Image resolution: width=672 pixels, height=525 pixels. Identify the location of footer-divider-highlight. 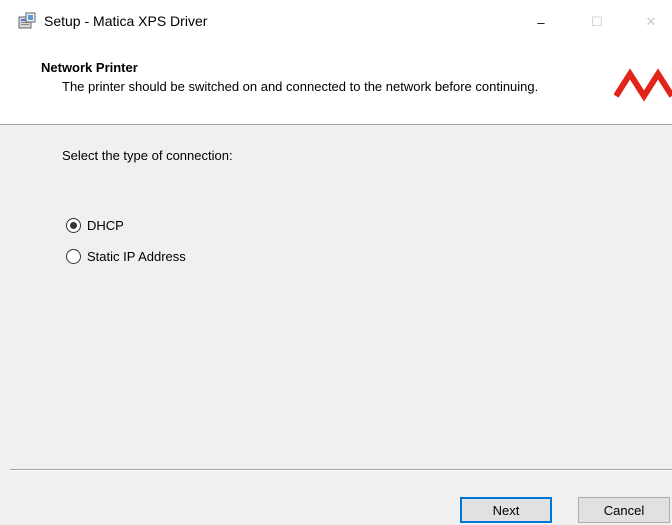
(341, 470).